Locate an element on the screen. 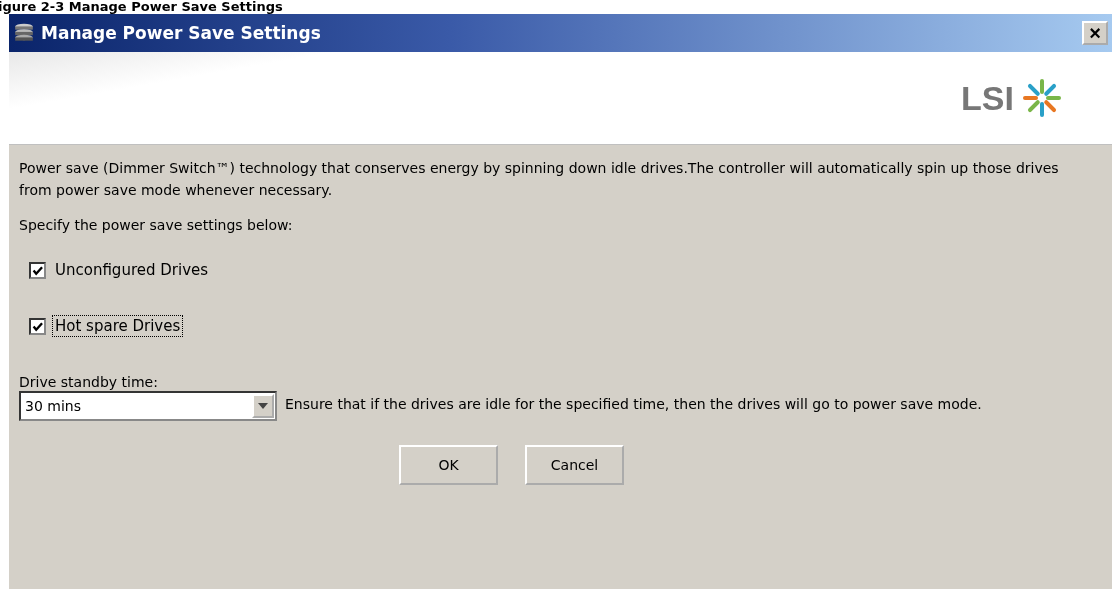  dialog-button: Cancel is located at coordinates (574, 465).